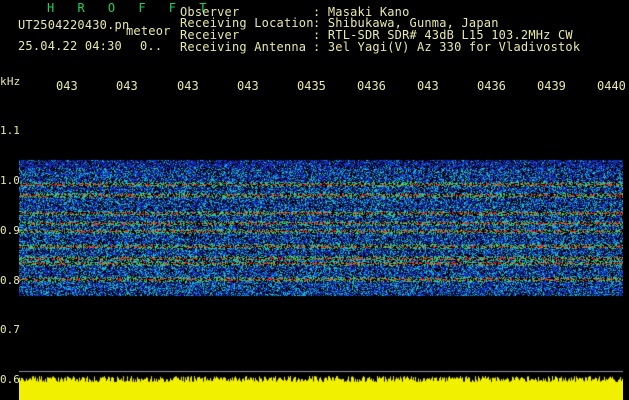 The height and width of the screenshot is (400, 629). What do you see at coordinates (10, 130) in the screenshot?
I see `frequency-tick-label: 1.1` at bounding box center [10, 130].